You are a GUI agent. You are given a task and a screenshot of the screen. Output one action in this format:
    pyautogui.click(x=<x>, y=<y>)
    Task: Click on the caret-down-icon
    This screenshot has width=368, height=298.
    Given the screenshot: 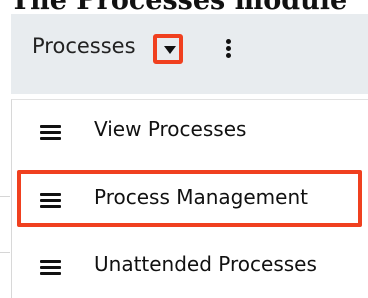 What is the action you would take?
    pyautogui.click(x=170, y=50)
    